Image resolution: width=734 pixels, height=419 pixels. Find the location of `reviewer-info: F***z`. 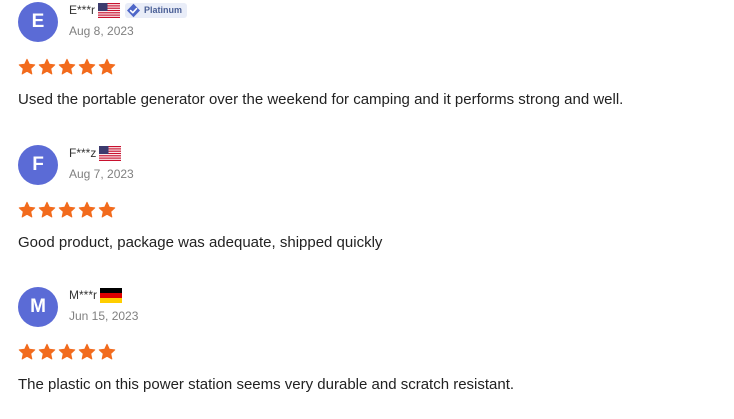

reviewer-info: F***z is located at coordinates (95, 153).